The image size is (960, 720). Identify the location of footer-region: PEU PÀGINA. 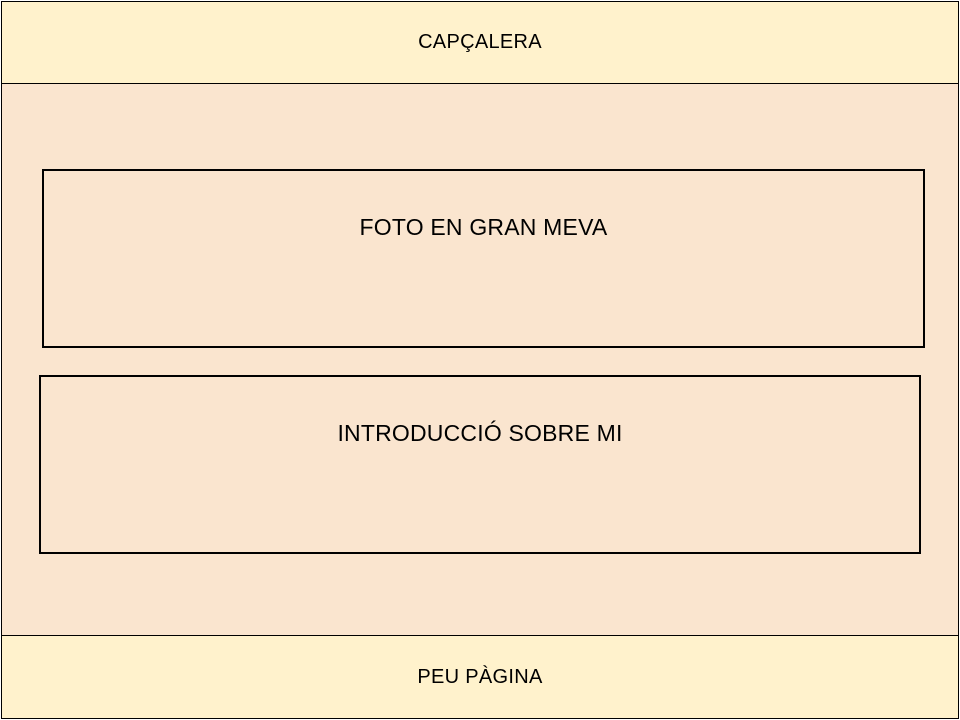
(480, 677).